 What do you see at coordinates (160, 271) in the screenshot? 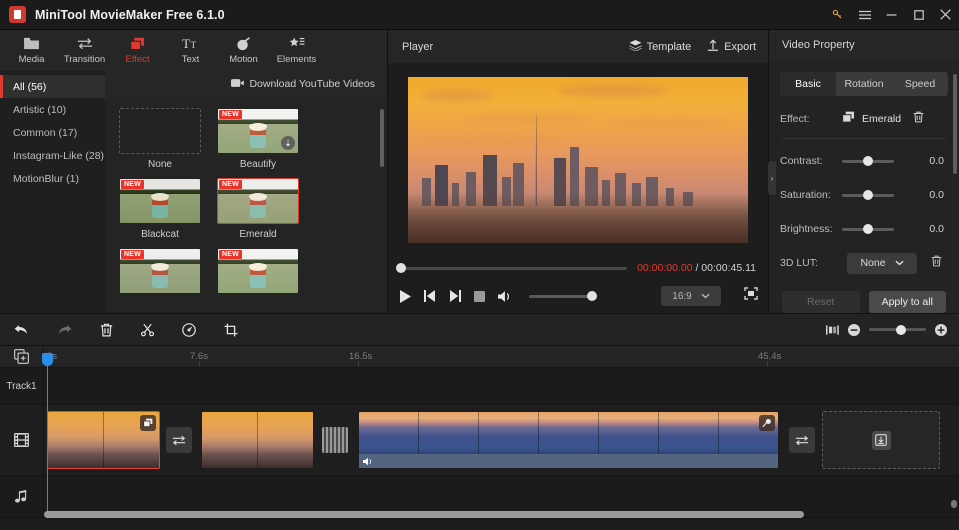
I see `effect-item-row3-a: NEW` at bounding box center [160, 271].